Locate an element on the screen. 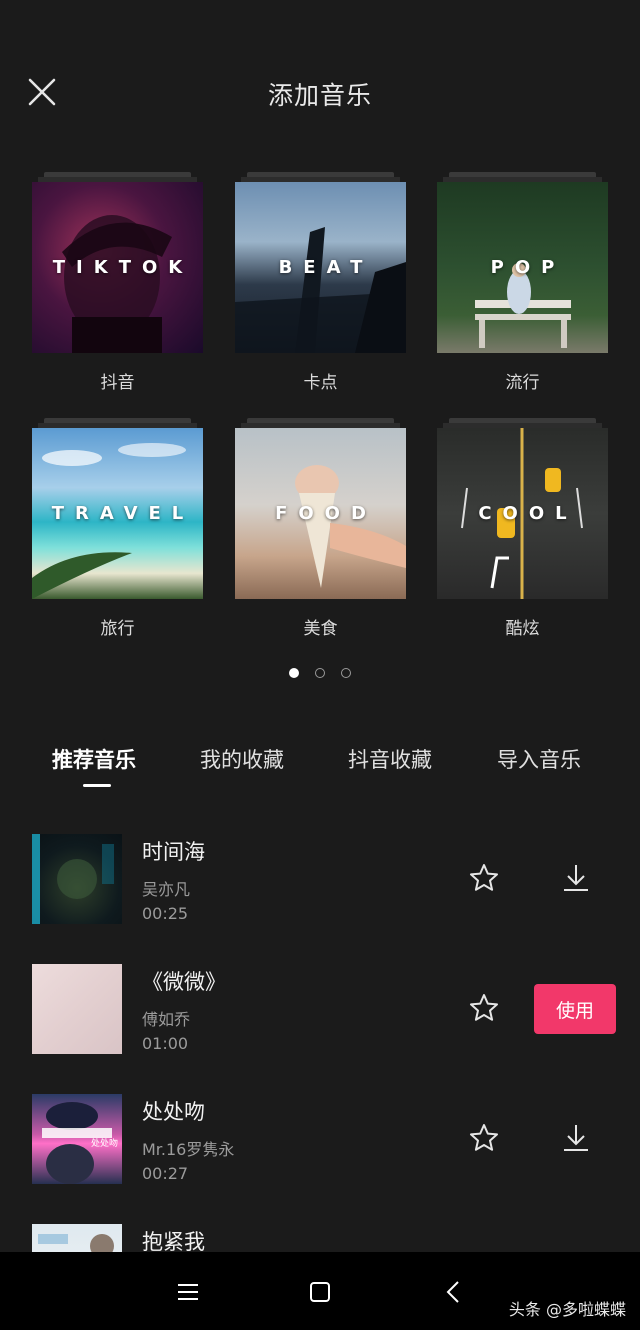  category-cover-text: COOL is located at coordinates (528, 513).